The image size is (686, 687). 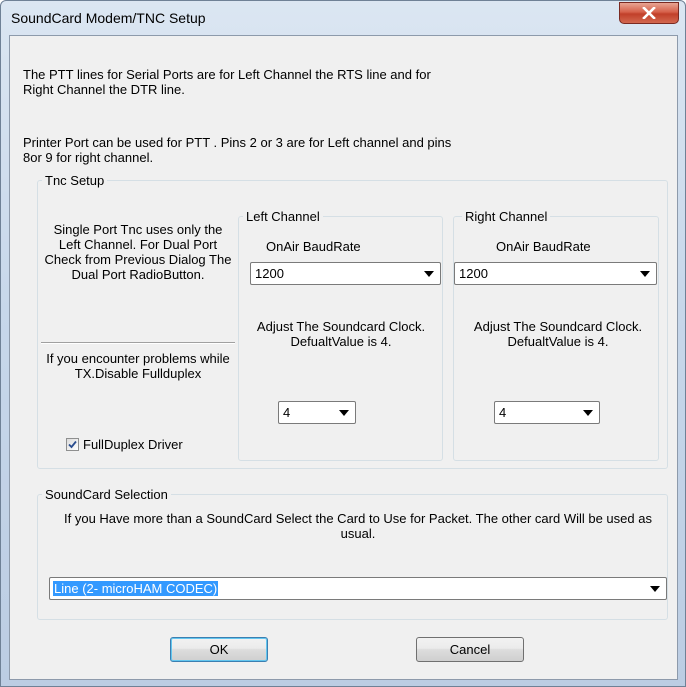 I want to click on soundcard-selected-value: Line (2- microHAM CODEC), so click(x=136, y=588).